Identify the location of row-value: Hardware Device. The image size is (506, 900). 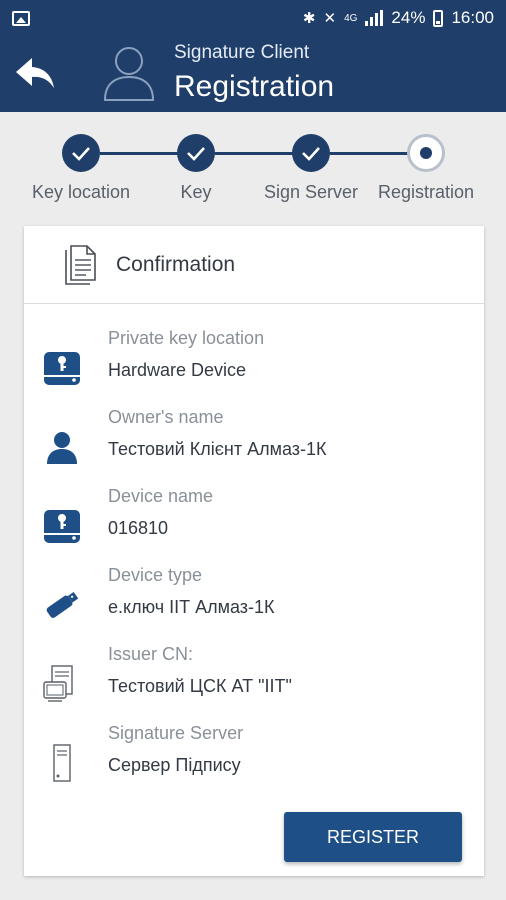
(177, 370).